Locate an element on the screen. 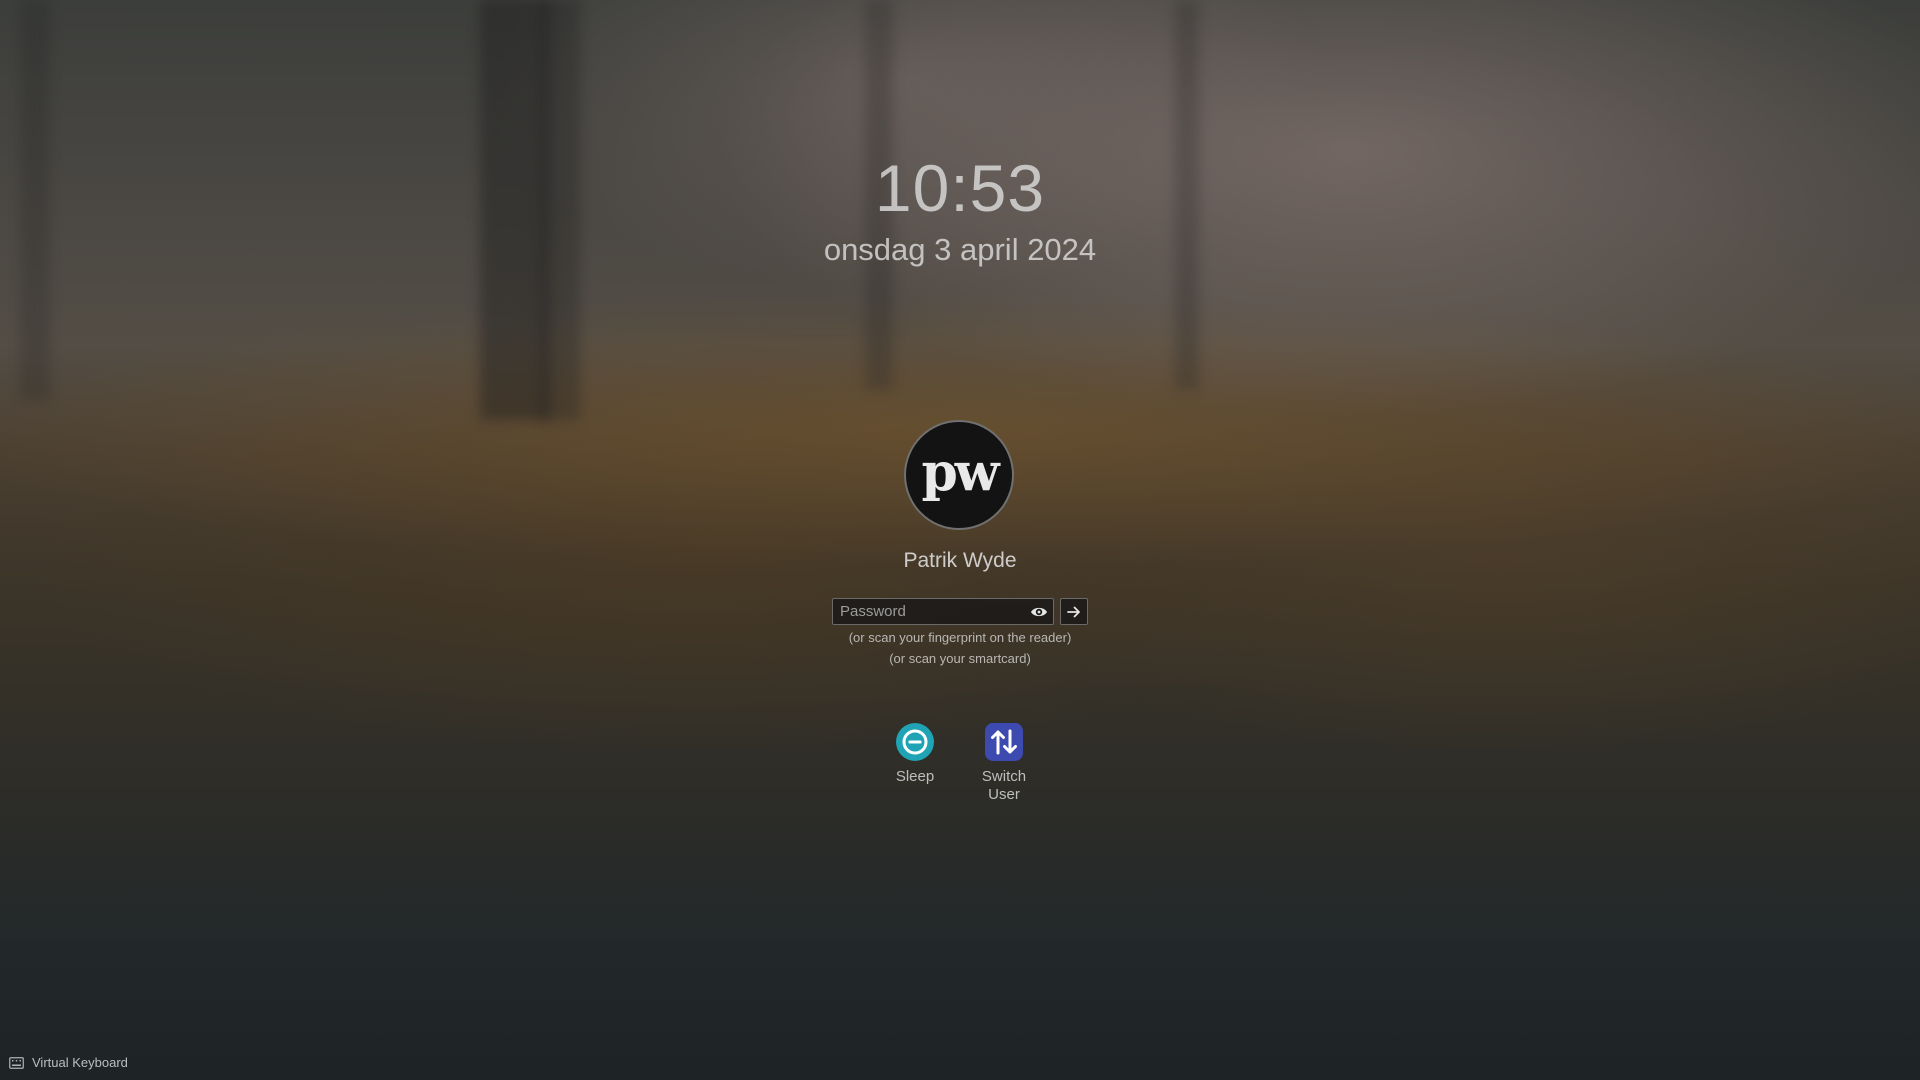 Image resolution: width=1920 pixels, height=1080 pixels. arrow-right-icon is located at coordinates (1073, 611).